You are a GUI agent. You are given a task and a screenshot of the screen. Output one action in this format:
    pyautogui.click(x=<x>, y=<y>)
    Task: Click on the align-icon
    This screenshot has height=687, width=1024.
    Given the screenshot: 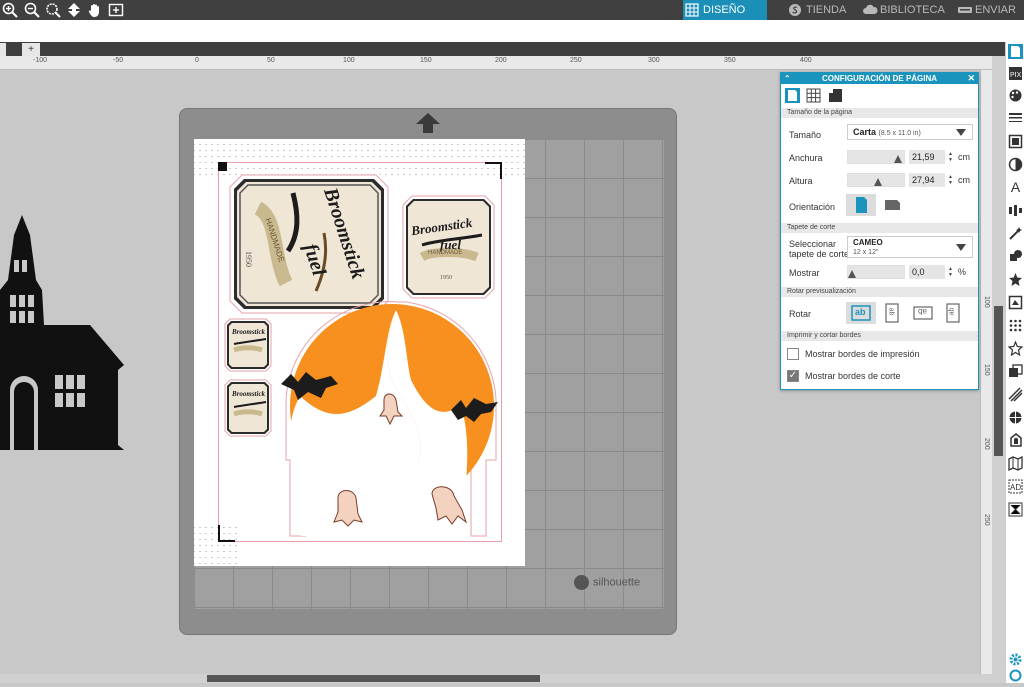 What is the action you would take?
    pyautogui.click(x=1015, y=210)
    